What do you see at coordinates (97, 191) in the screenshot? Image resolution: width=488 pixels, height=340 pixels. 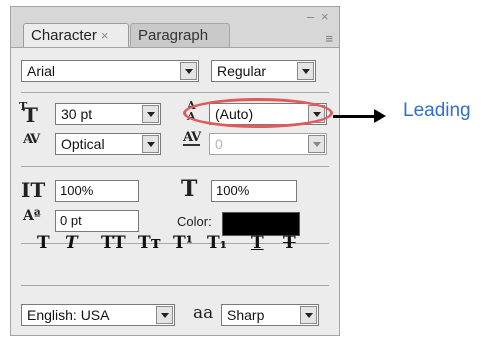 I see `vertical-scale-field: 100%` at bounding box center [97, 191].